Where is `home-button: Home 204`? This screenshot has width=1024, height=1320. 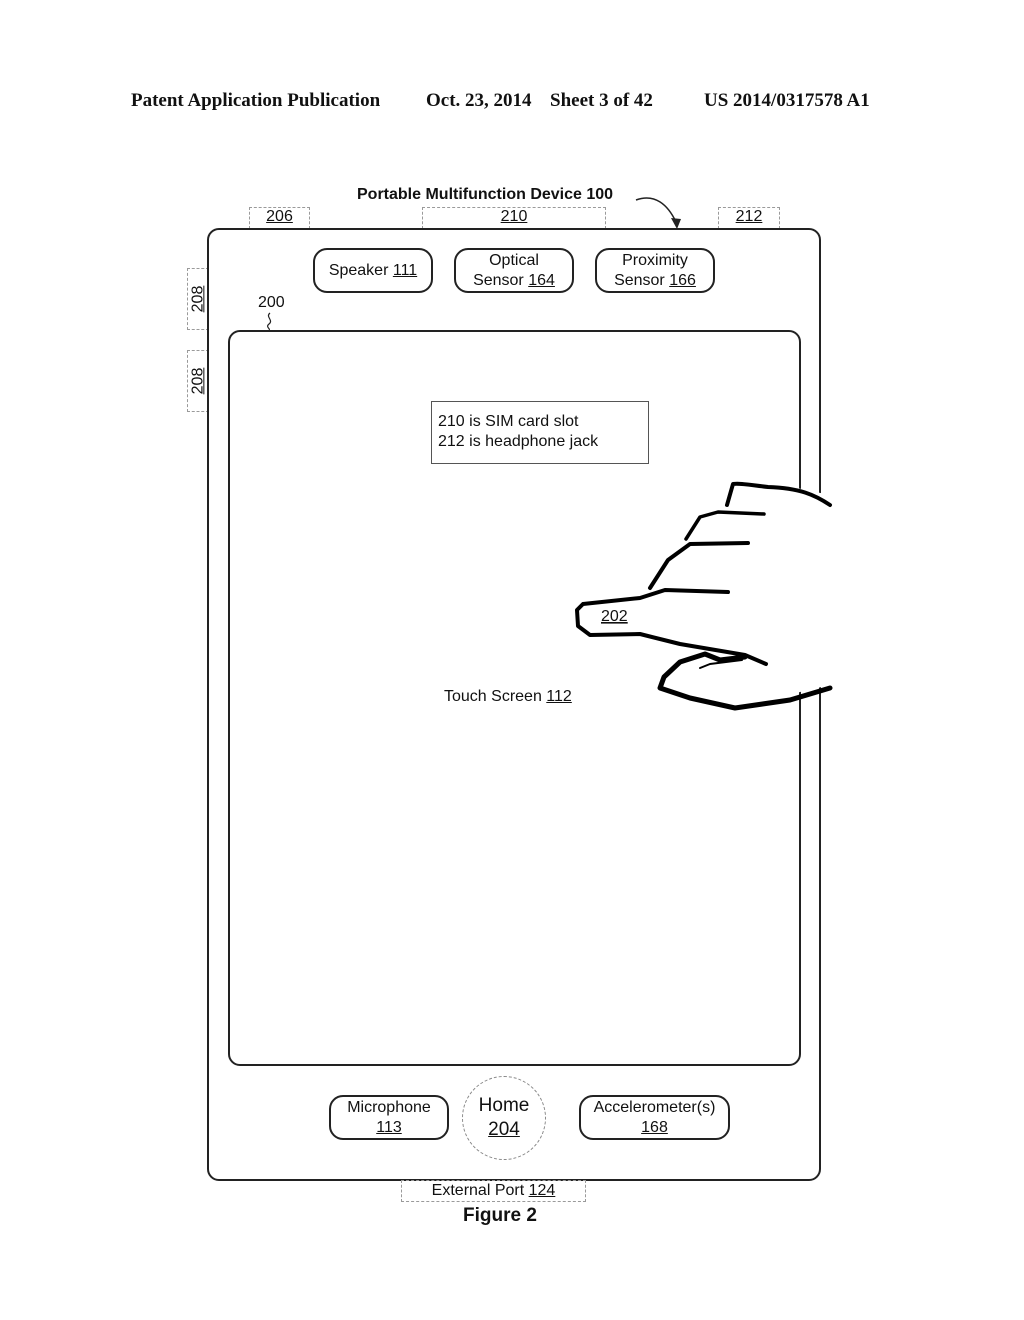
home-button: Home 204 is located at coordinates (504, 1118).